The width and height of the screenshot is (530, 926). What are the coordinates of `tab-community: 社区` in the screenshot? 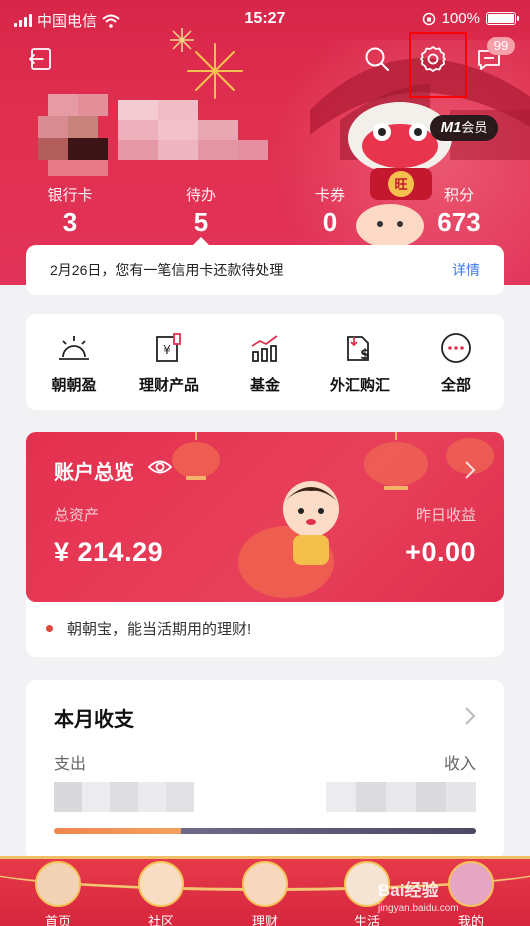 It's located at (161, 893).